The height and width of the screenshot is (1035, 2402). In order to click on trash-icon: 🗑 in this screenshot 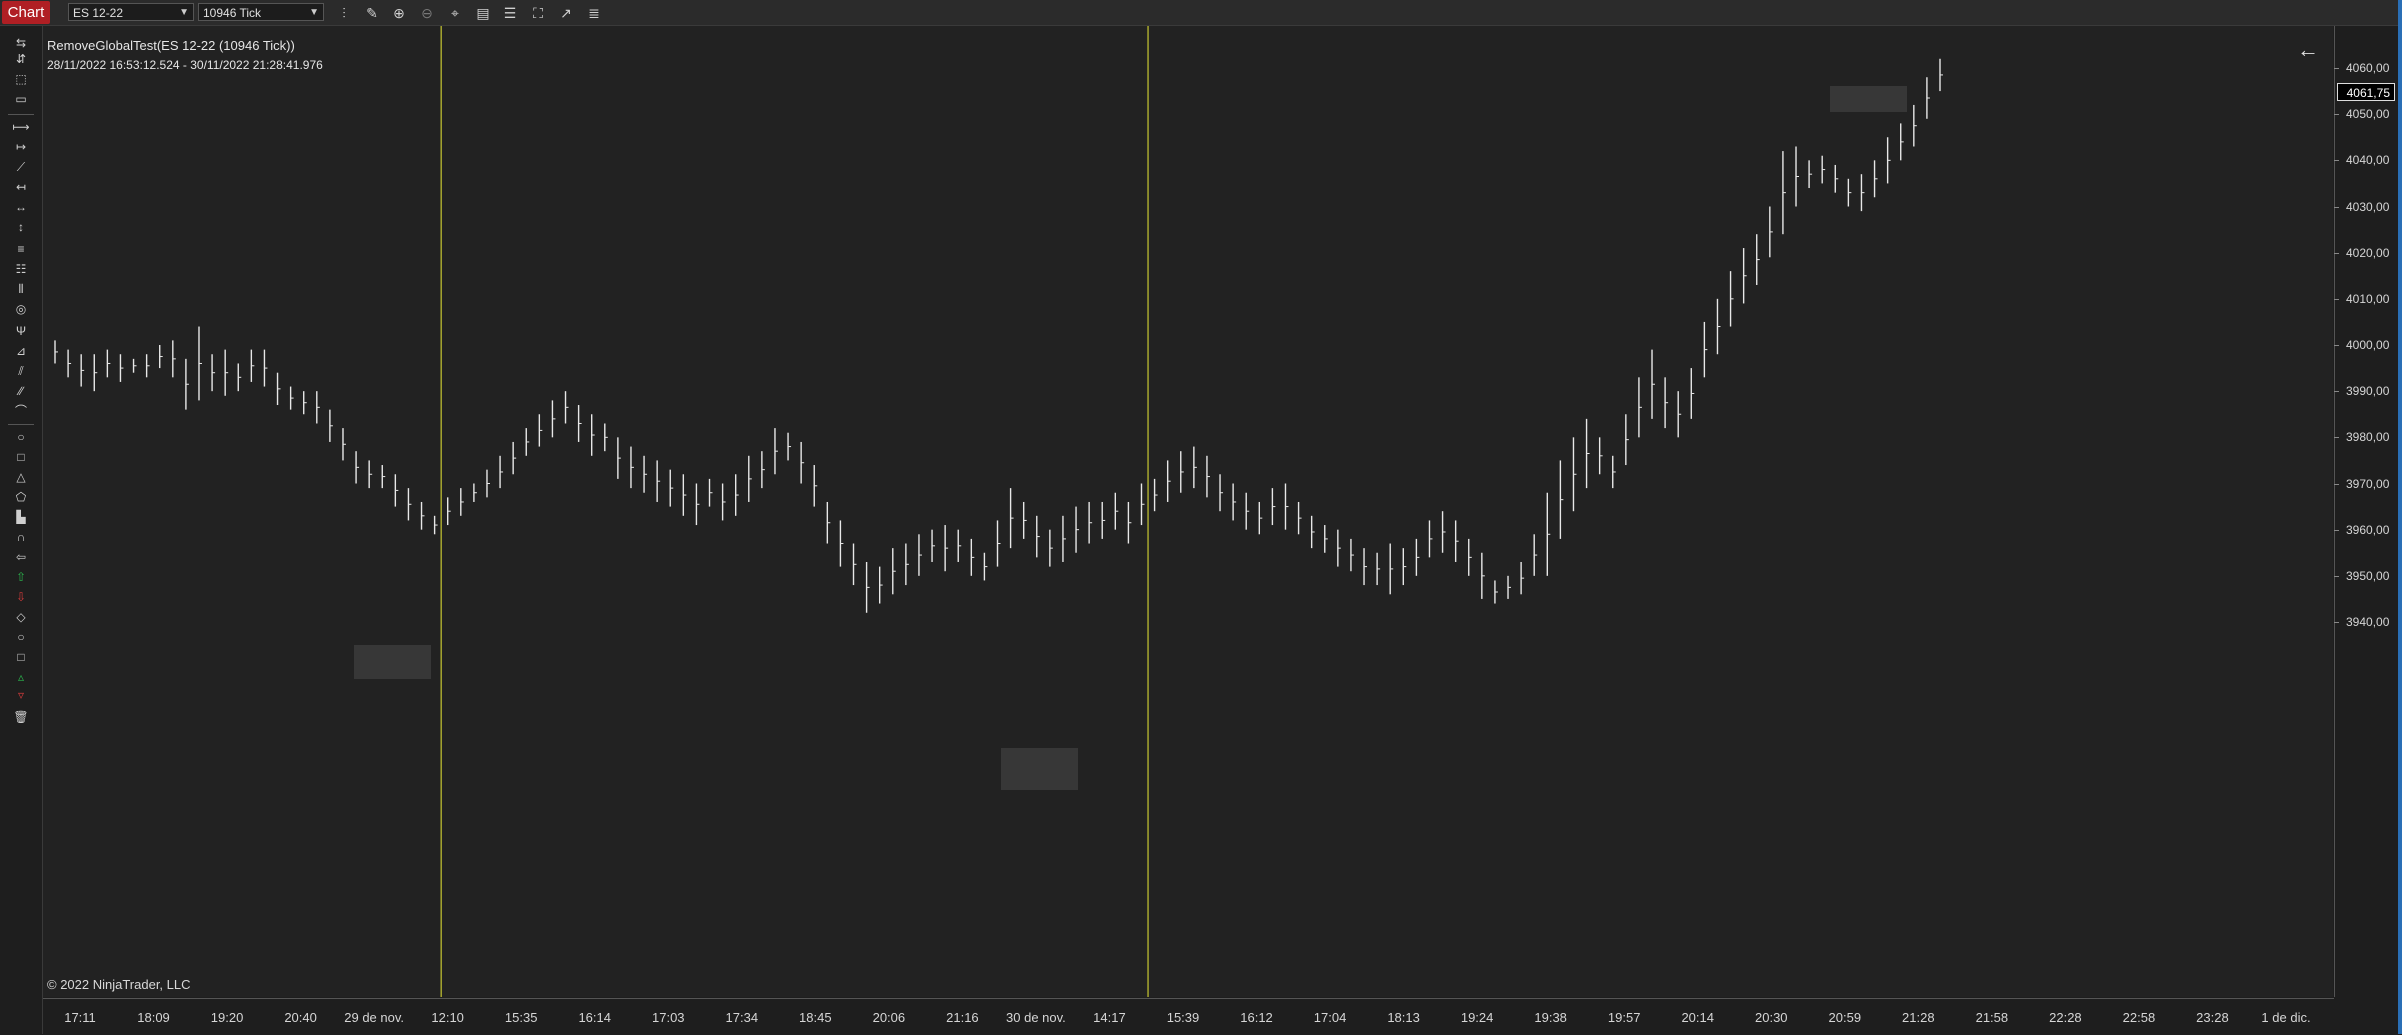, I will do `click(21, 717)`.